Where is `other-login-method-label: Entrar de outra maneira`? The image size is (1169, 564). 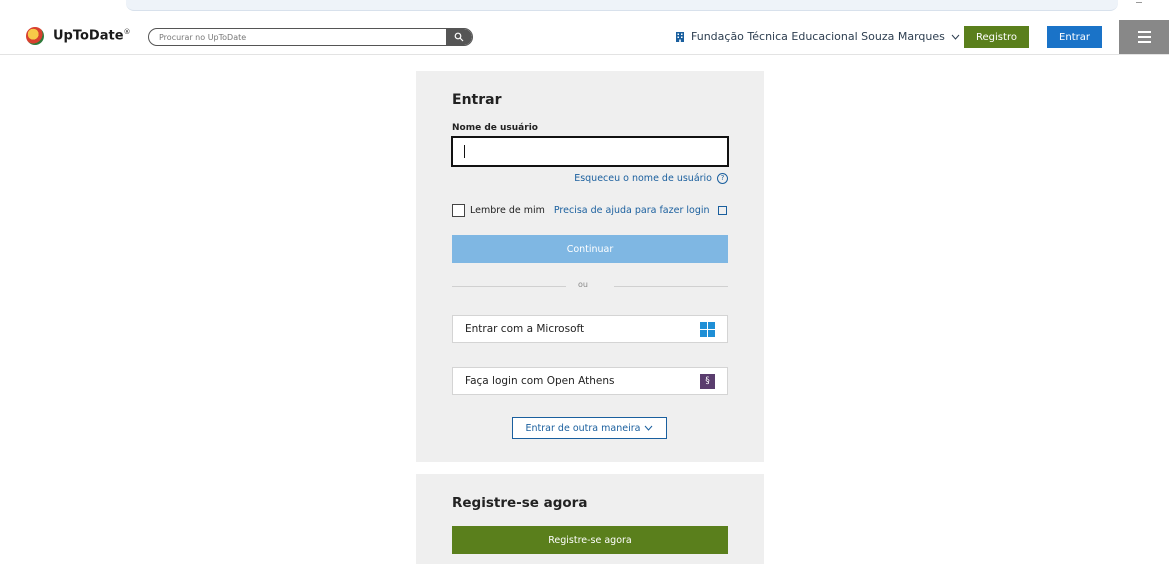 other-login-method-label: Entrar de outra maneira is located at coordinates (583, 428).